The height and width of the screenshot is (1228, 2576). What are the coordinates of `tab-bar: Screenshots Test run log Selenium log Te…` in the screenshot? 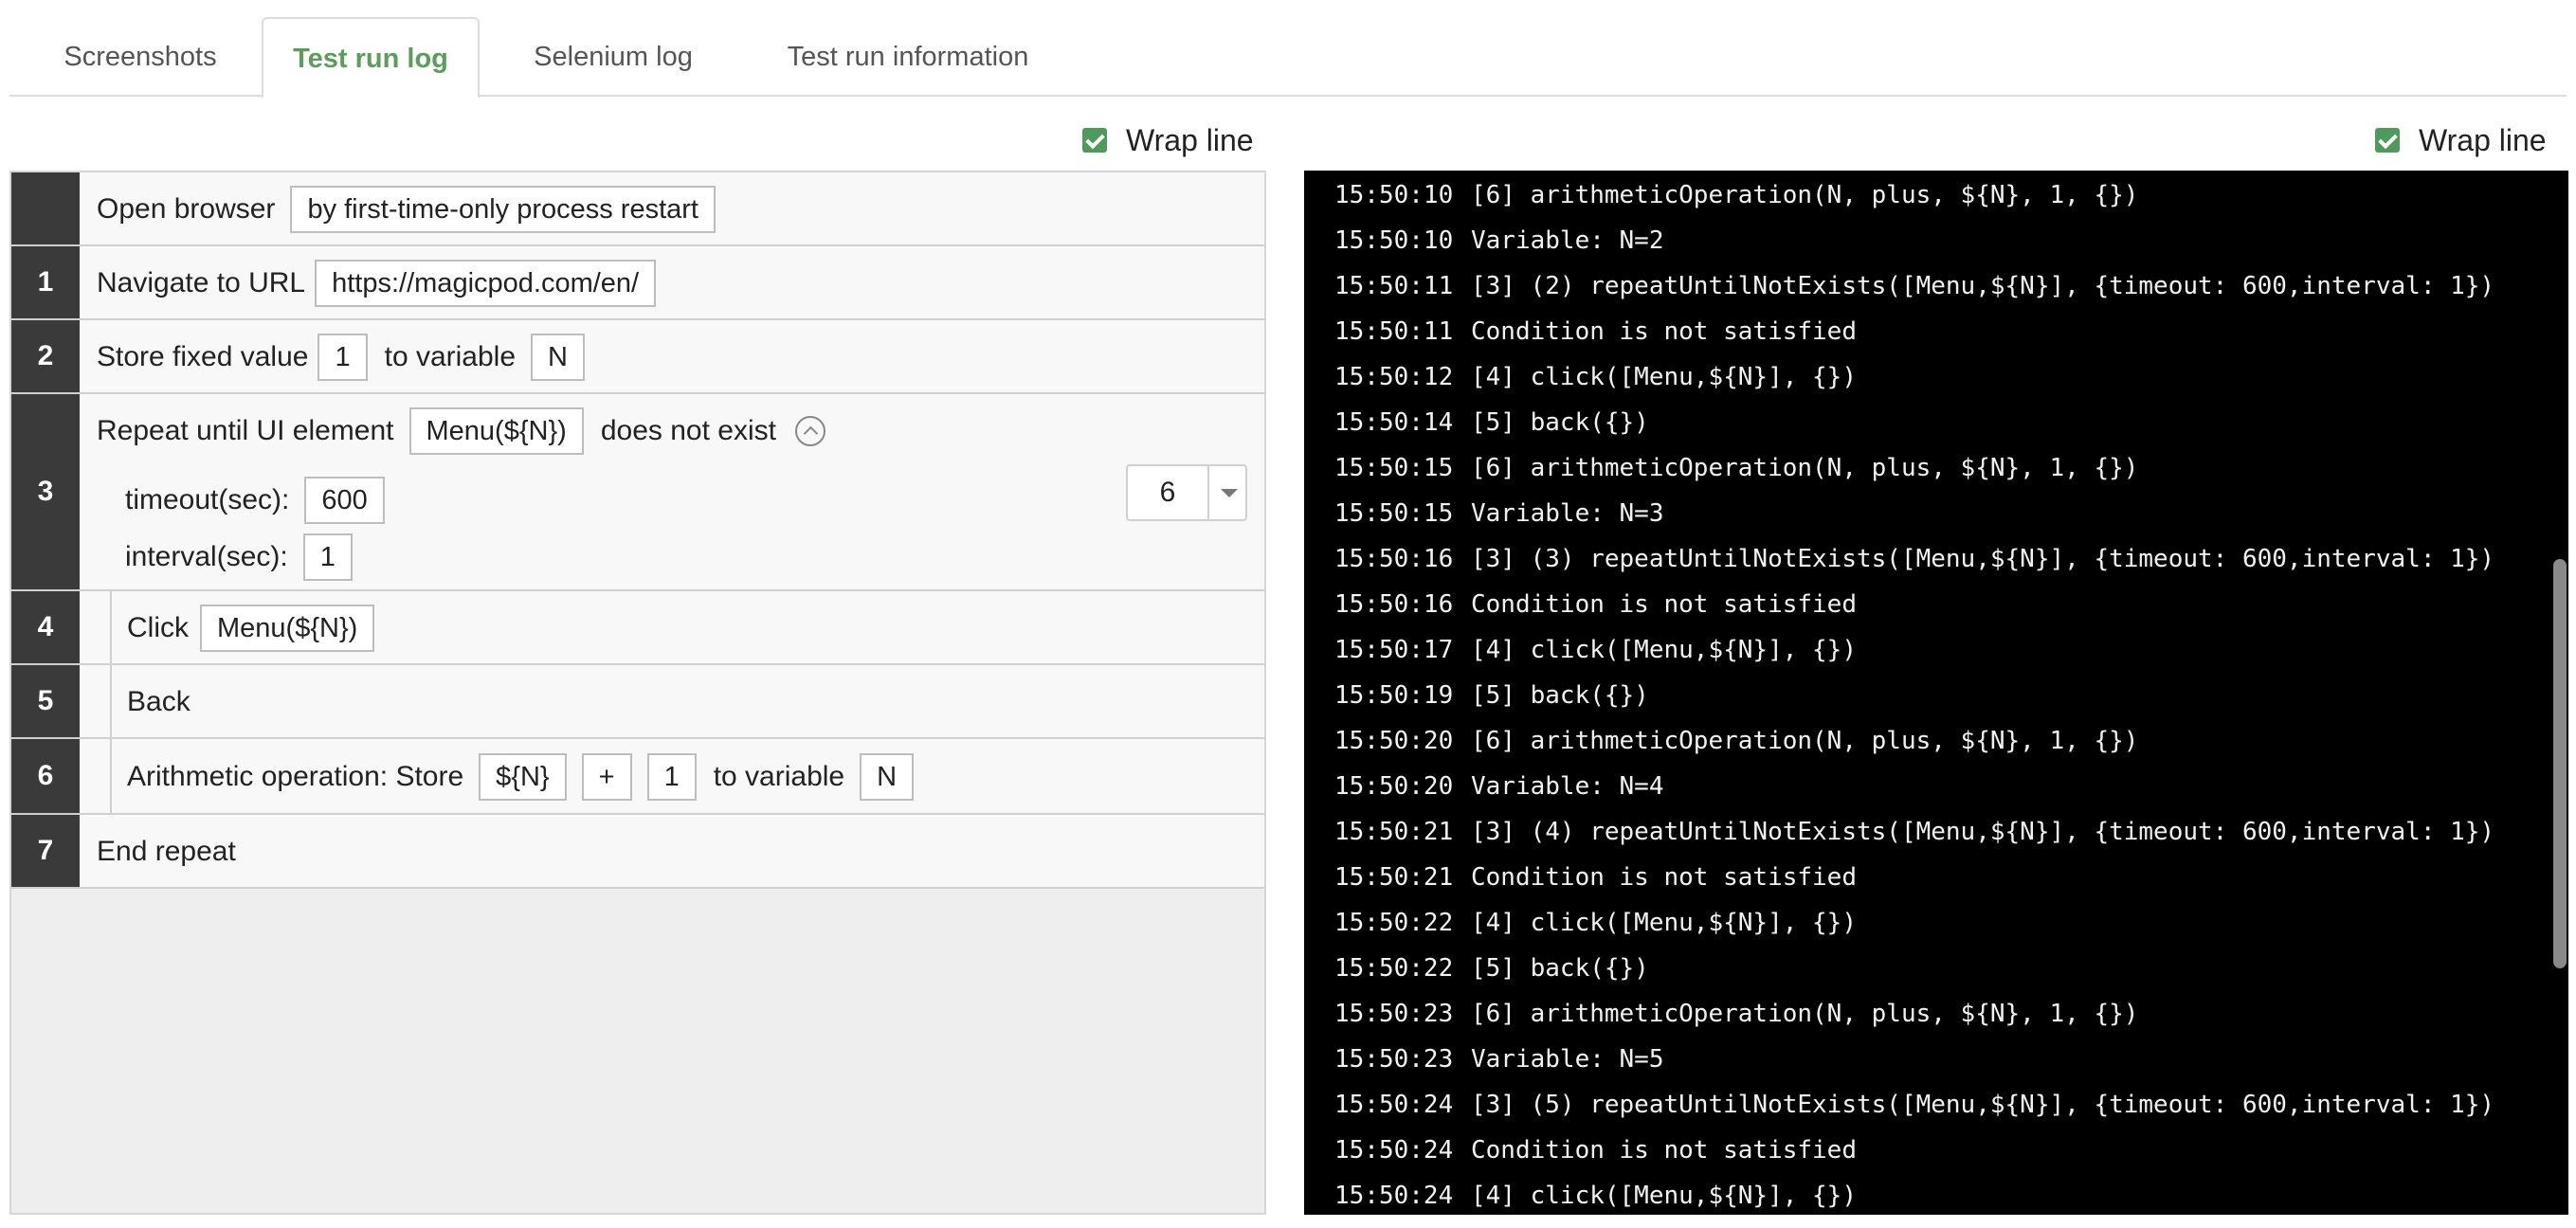 It's located at (1288, 58).